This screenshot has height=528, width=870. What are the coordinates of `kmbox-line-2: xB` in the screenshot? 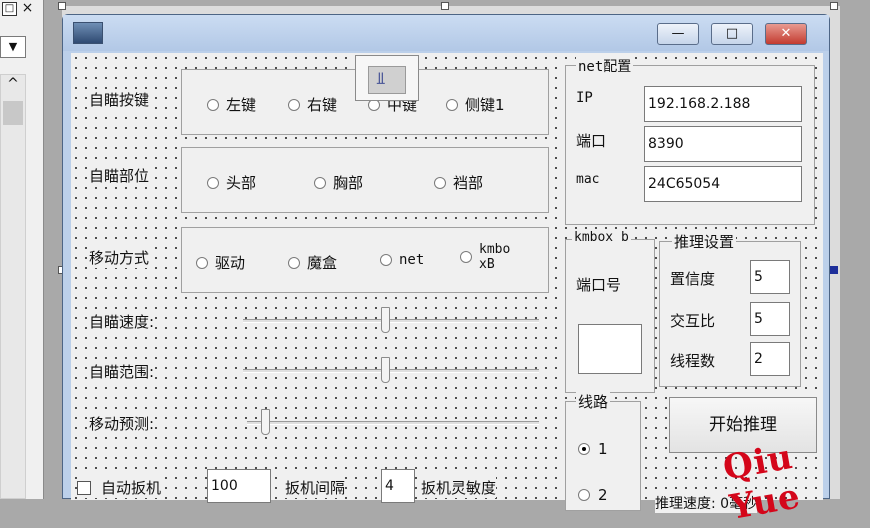 It's located at (487, 264).